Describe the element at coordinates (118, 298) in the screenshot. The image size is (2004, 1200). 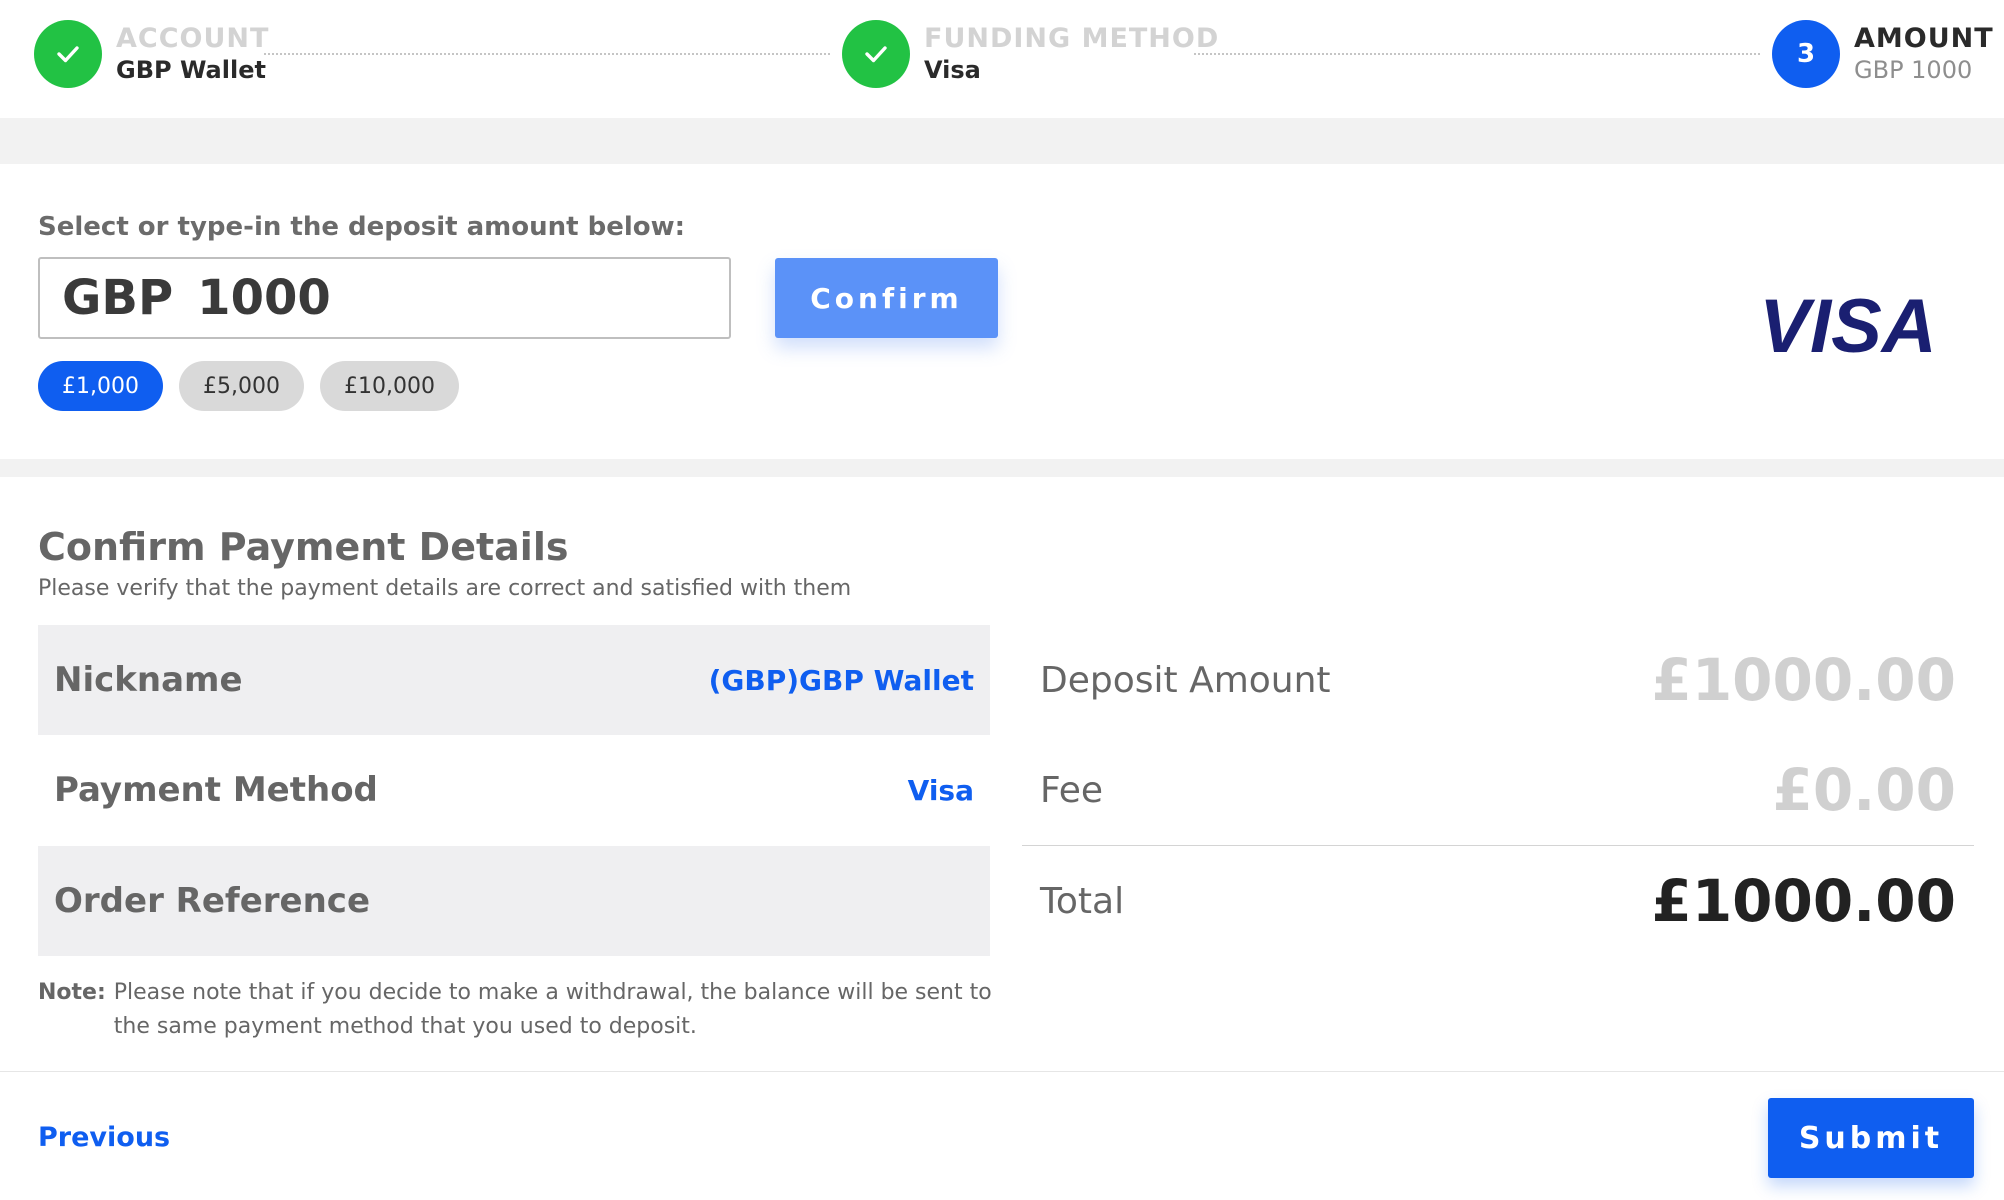
I see `currency-code: GBP` at that location.